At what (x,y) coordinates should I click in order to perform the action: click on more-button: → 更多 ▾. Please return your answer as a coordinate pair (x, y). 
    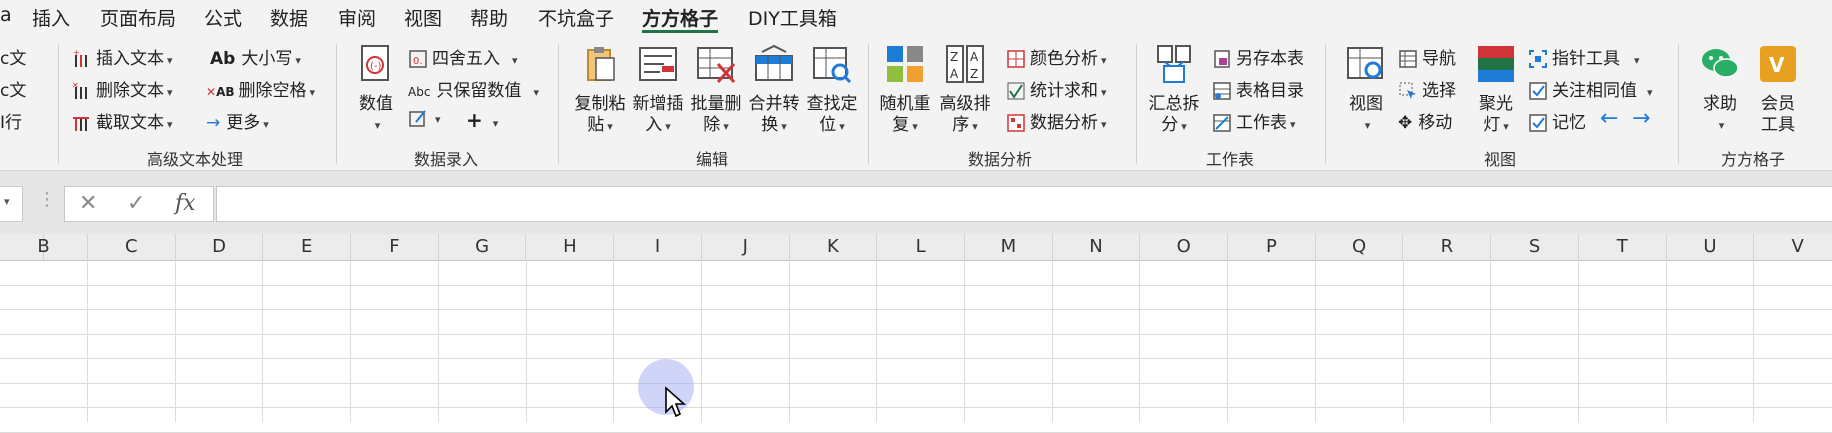
    Looking at the image, I should click on (237, 120).